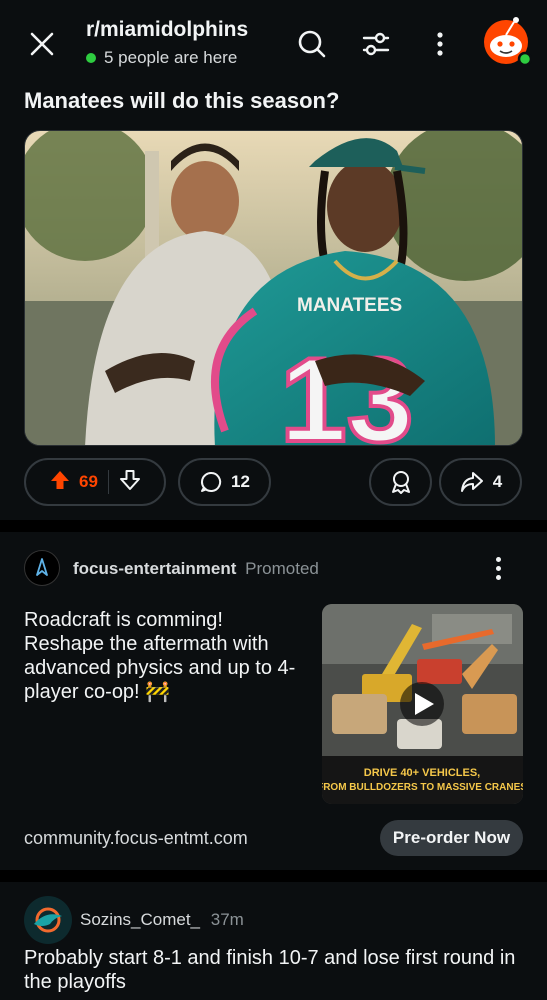 This screenshot has width=547, height=1000. I want to click on subreddit-name: r/miamidolphins, so click(167, 30).